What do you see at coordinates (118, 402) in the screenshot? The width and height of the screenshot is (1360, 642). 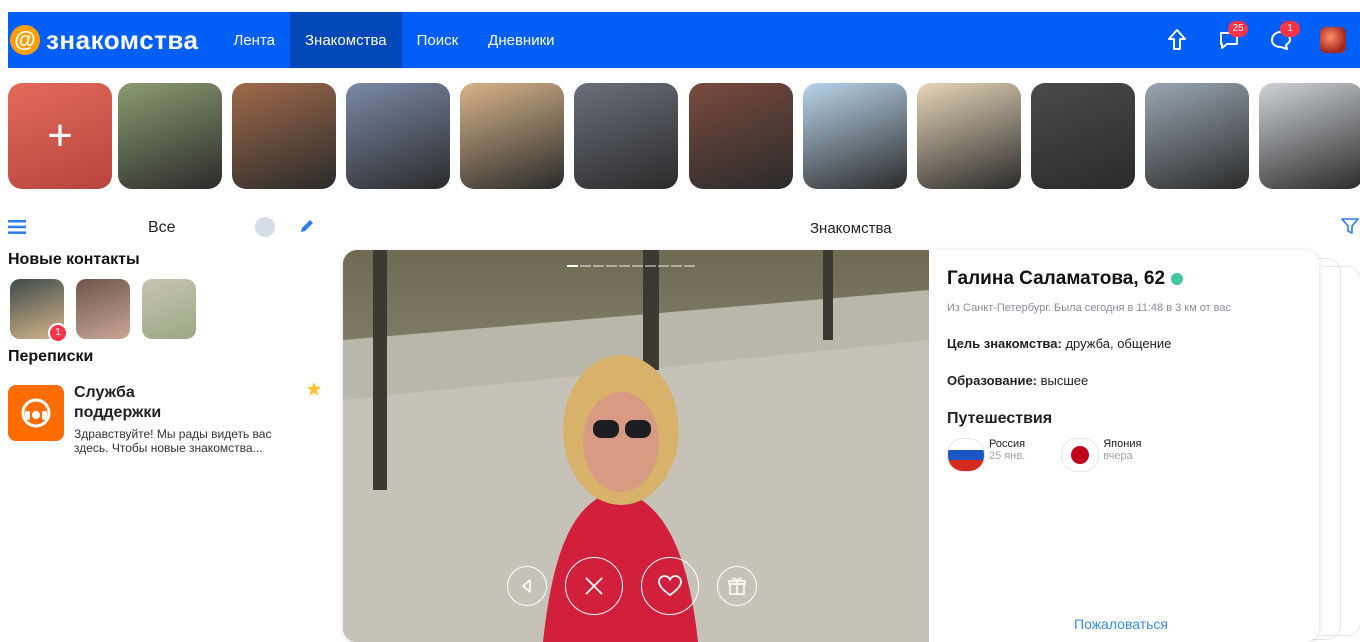 I see `support-name: Служба поддержки` at bounding box center [118, 402].